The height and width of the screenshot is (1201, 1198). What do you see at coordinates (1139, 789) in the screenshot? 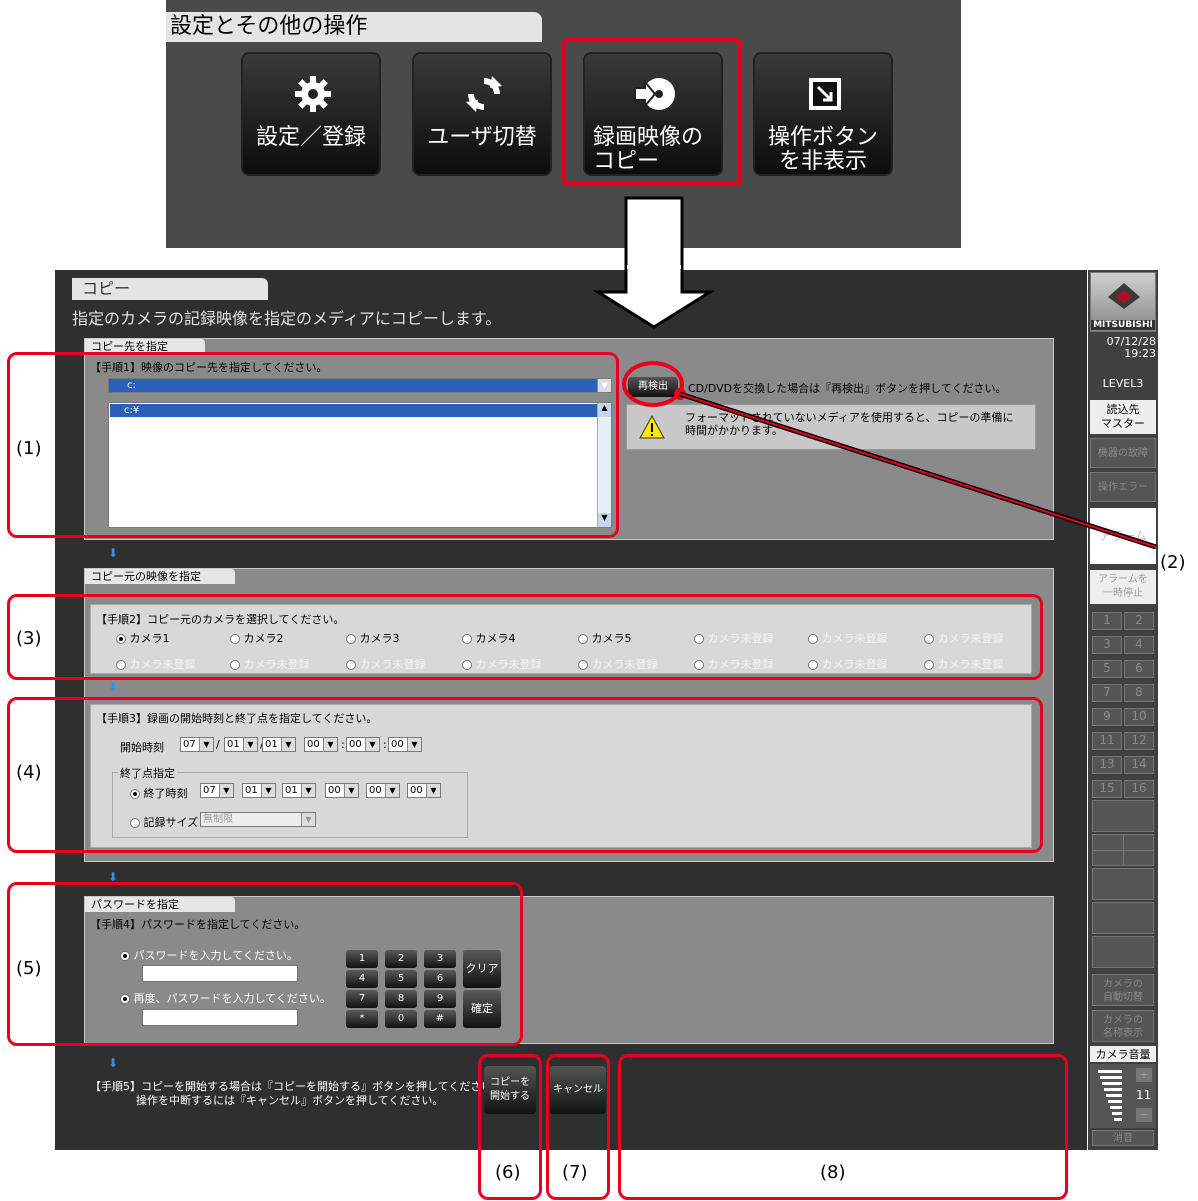
I see `camera-number-button: 16` at bounding box center [1139, 789].